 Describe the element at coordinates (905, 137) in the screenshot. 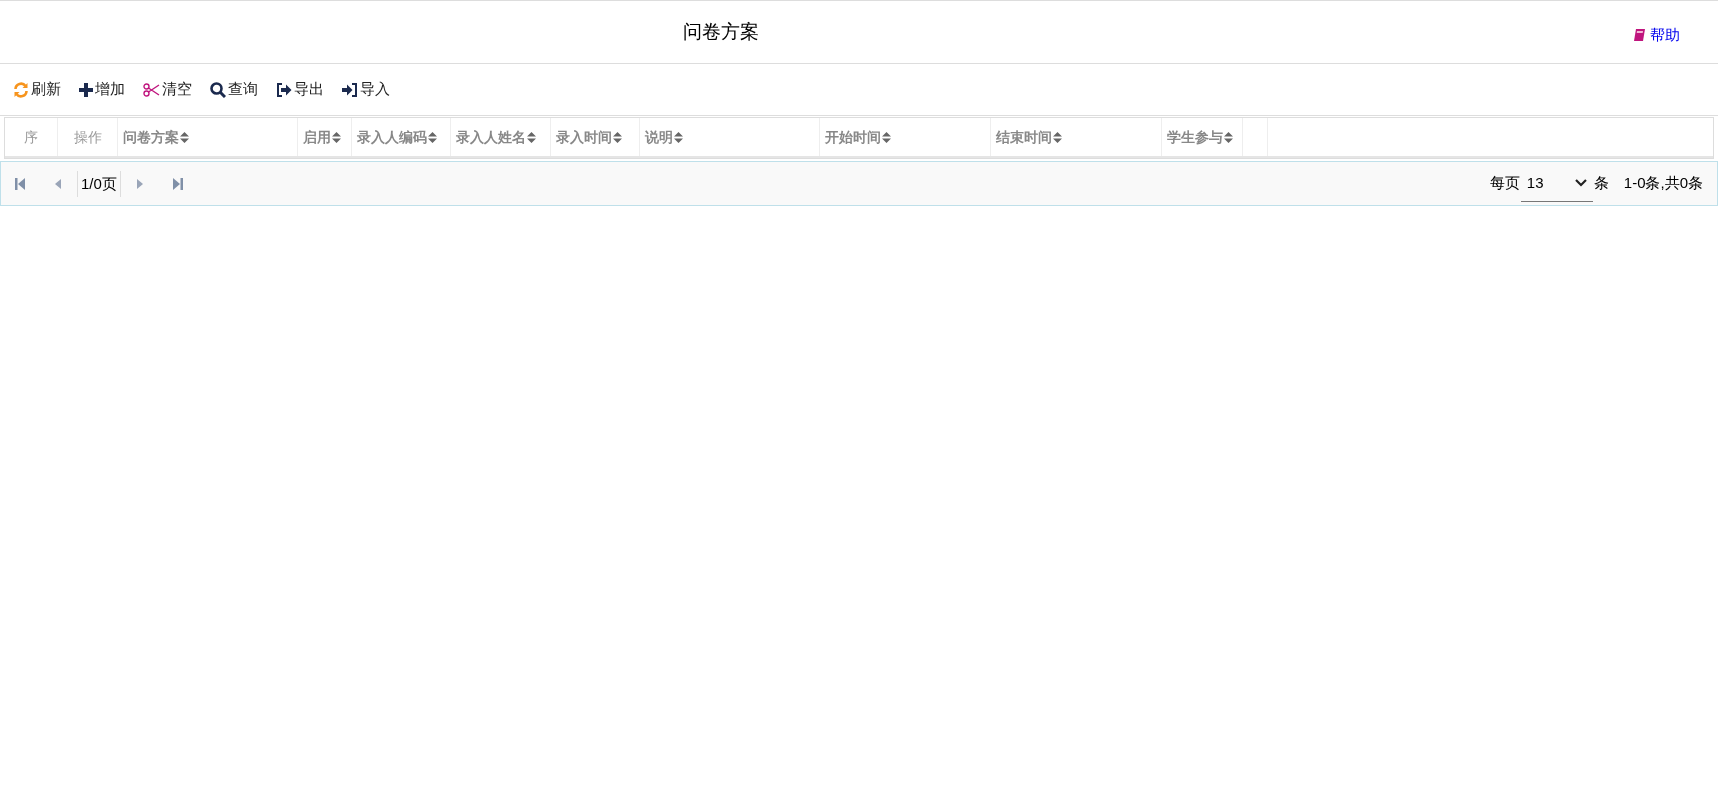

I see `column-header: 开始时间` at that location.